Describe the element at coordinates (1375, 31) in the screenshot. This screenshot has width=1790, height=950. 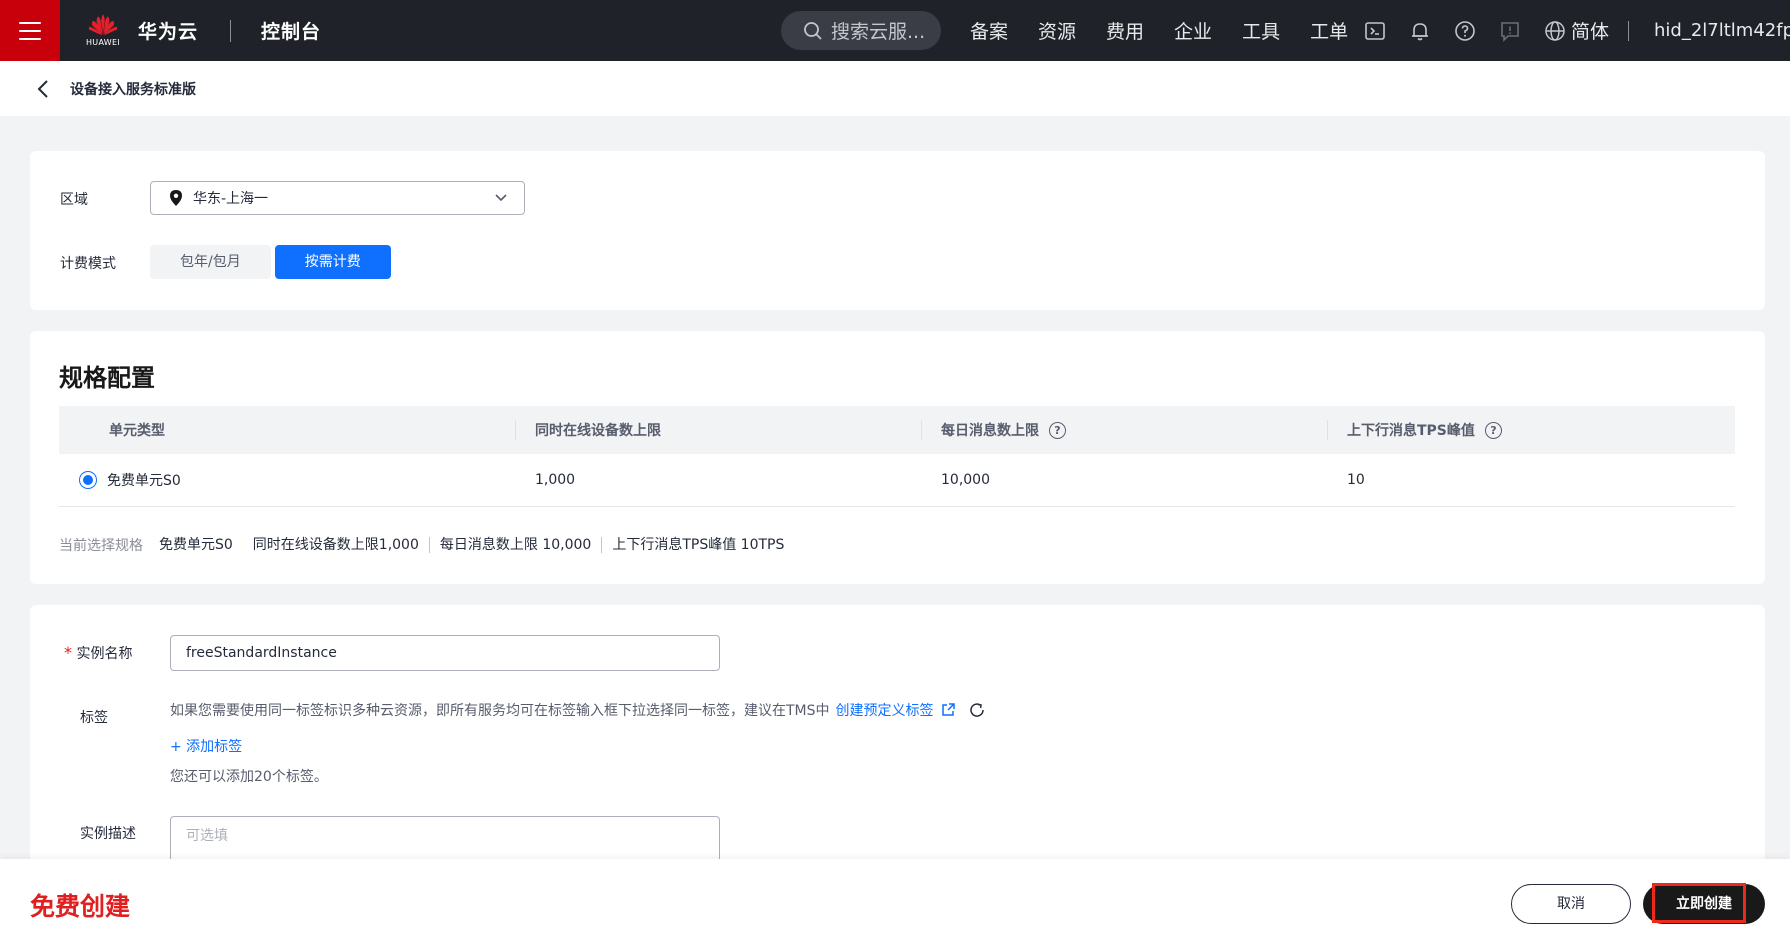
I see `terminal-icon` at that location.